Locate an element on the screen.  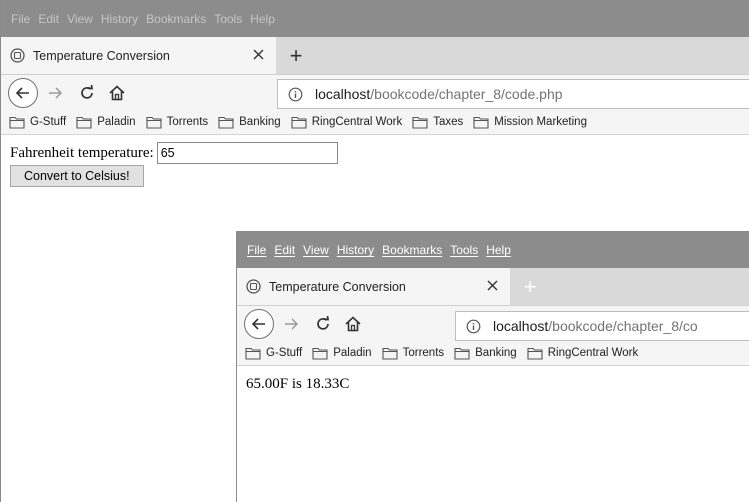
page-content: 65.00F is 18.33C is located at coordinates (493, 379).